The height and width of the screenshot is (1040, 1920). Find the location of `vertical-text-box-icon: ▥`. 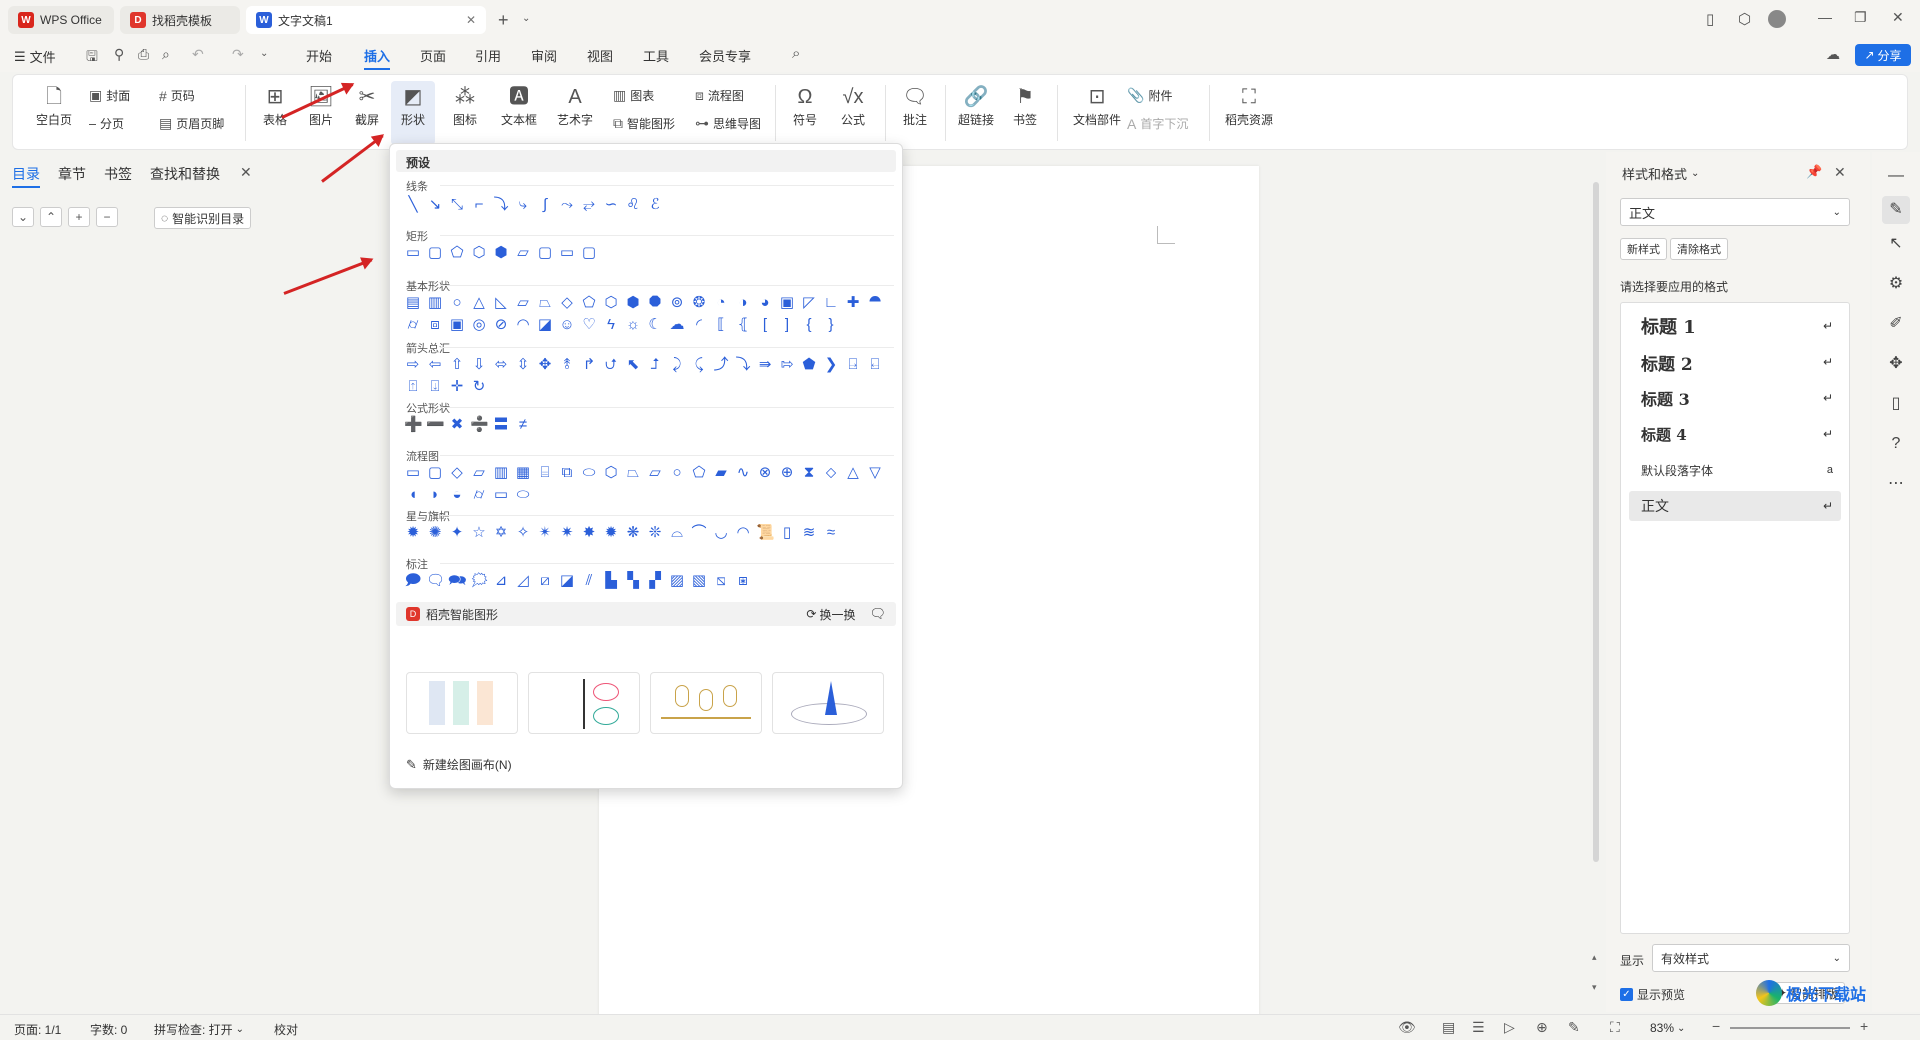

vertical-text-box-icon: ▥ is located at coordinates (435, 303).